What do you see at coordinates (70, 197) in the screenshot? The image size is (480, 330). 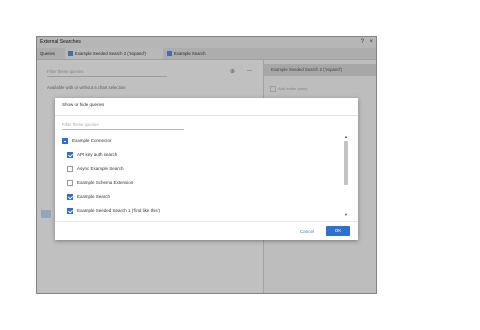 I see `checkbox-example-search` at bounding box center [70, 197].